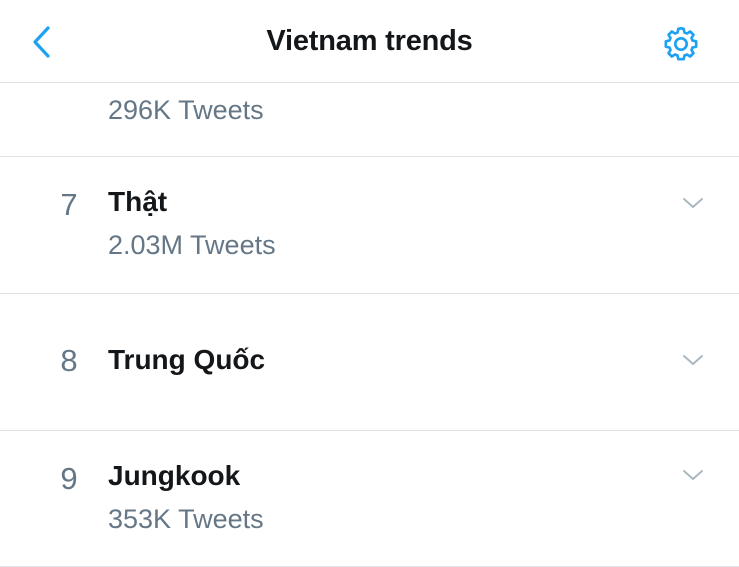  Describe the element at coordinates (138, 201) in the screenshot. I see `trend-name: Thật` at that location.